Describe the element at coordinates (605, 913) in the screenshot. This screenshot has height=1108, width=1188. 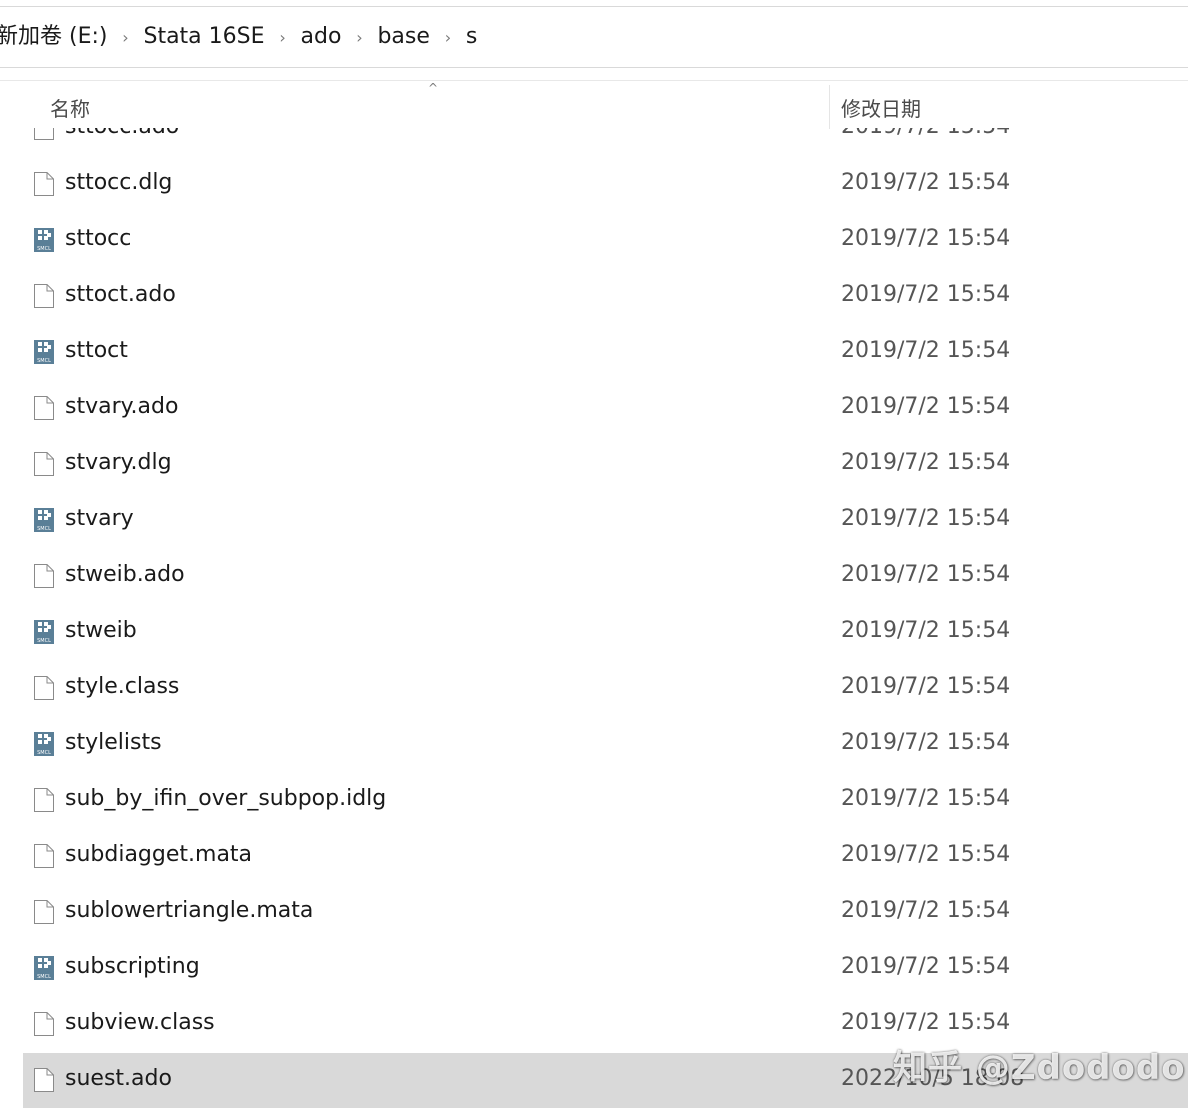
I see `file-row: sublowertriangle.mata 2019/7/2 15:54` at that location.